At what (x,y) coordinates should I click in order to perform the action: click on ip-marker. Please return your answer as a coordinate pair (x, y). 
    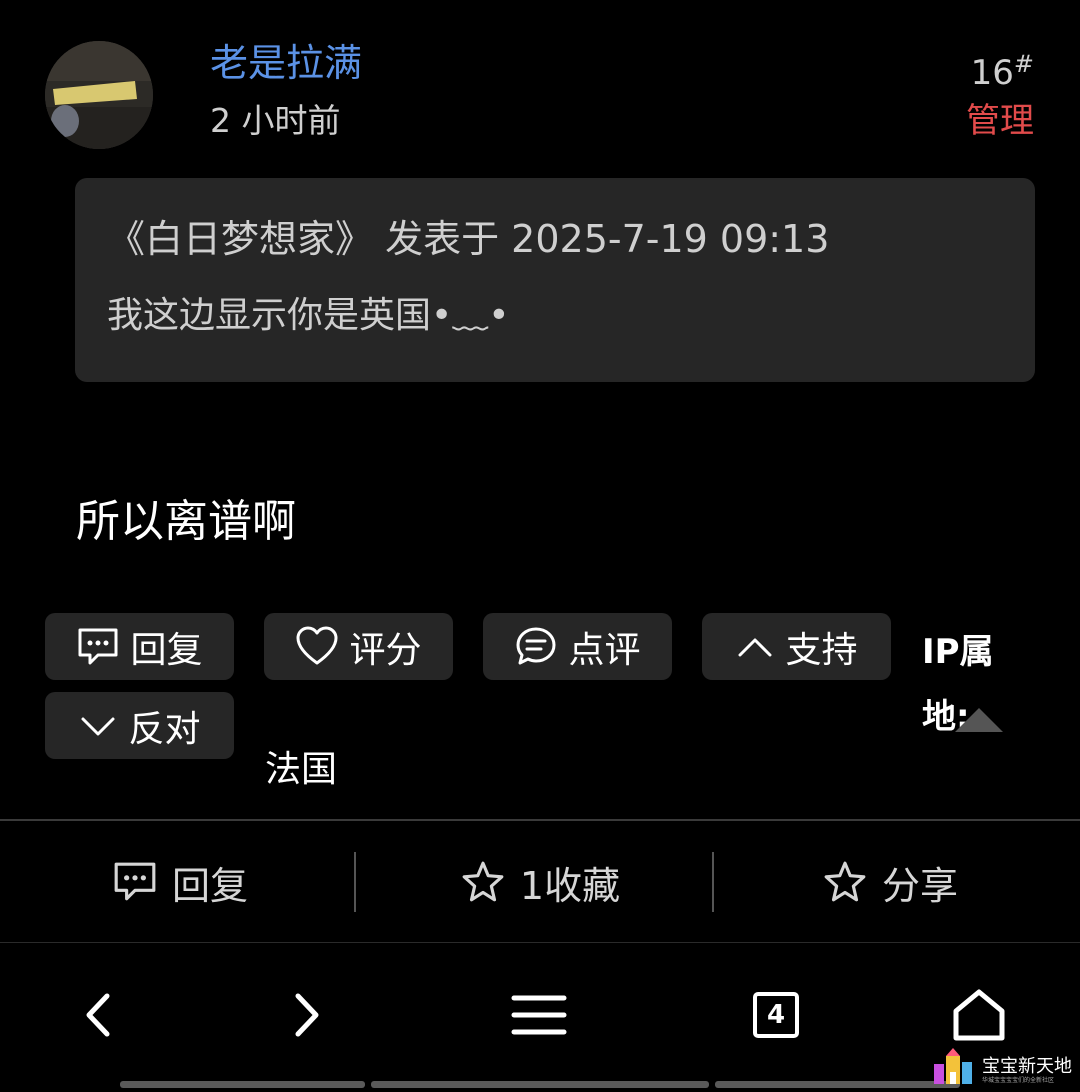
    Looking at the image, I should click on (979, 720).